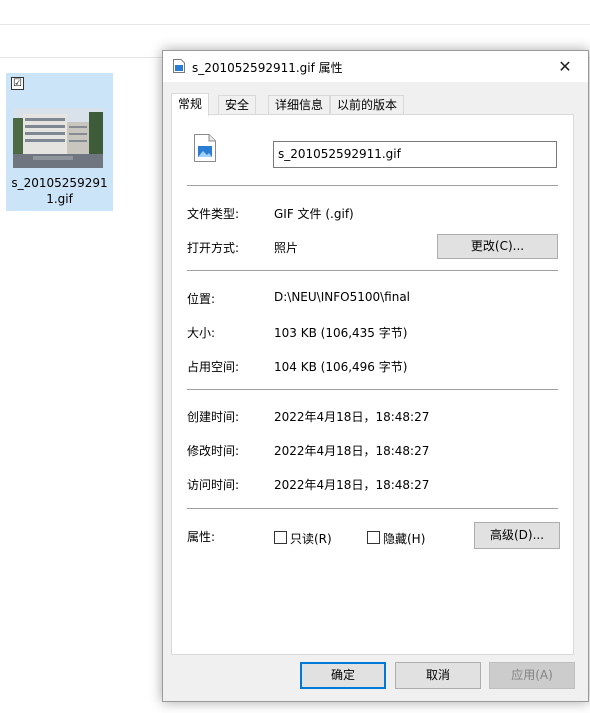  I want to click on readonly-checkbox, so click(280, 537).